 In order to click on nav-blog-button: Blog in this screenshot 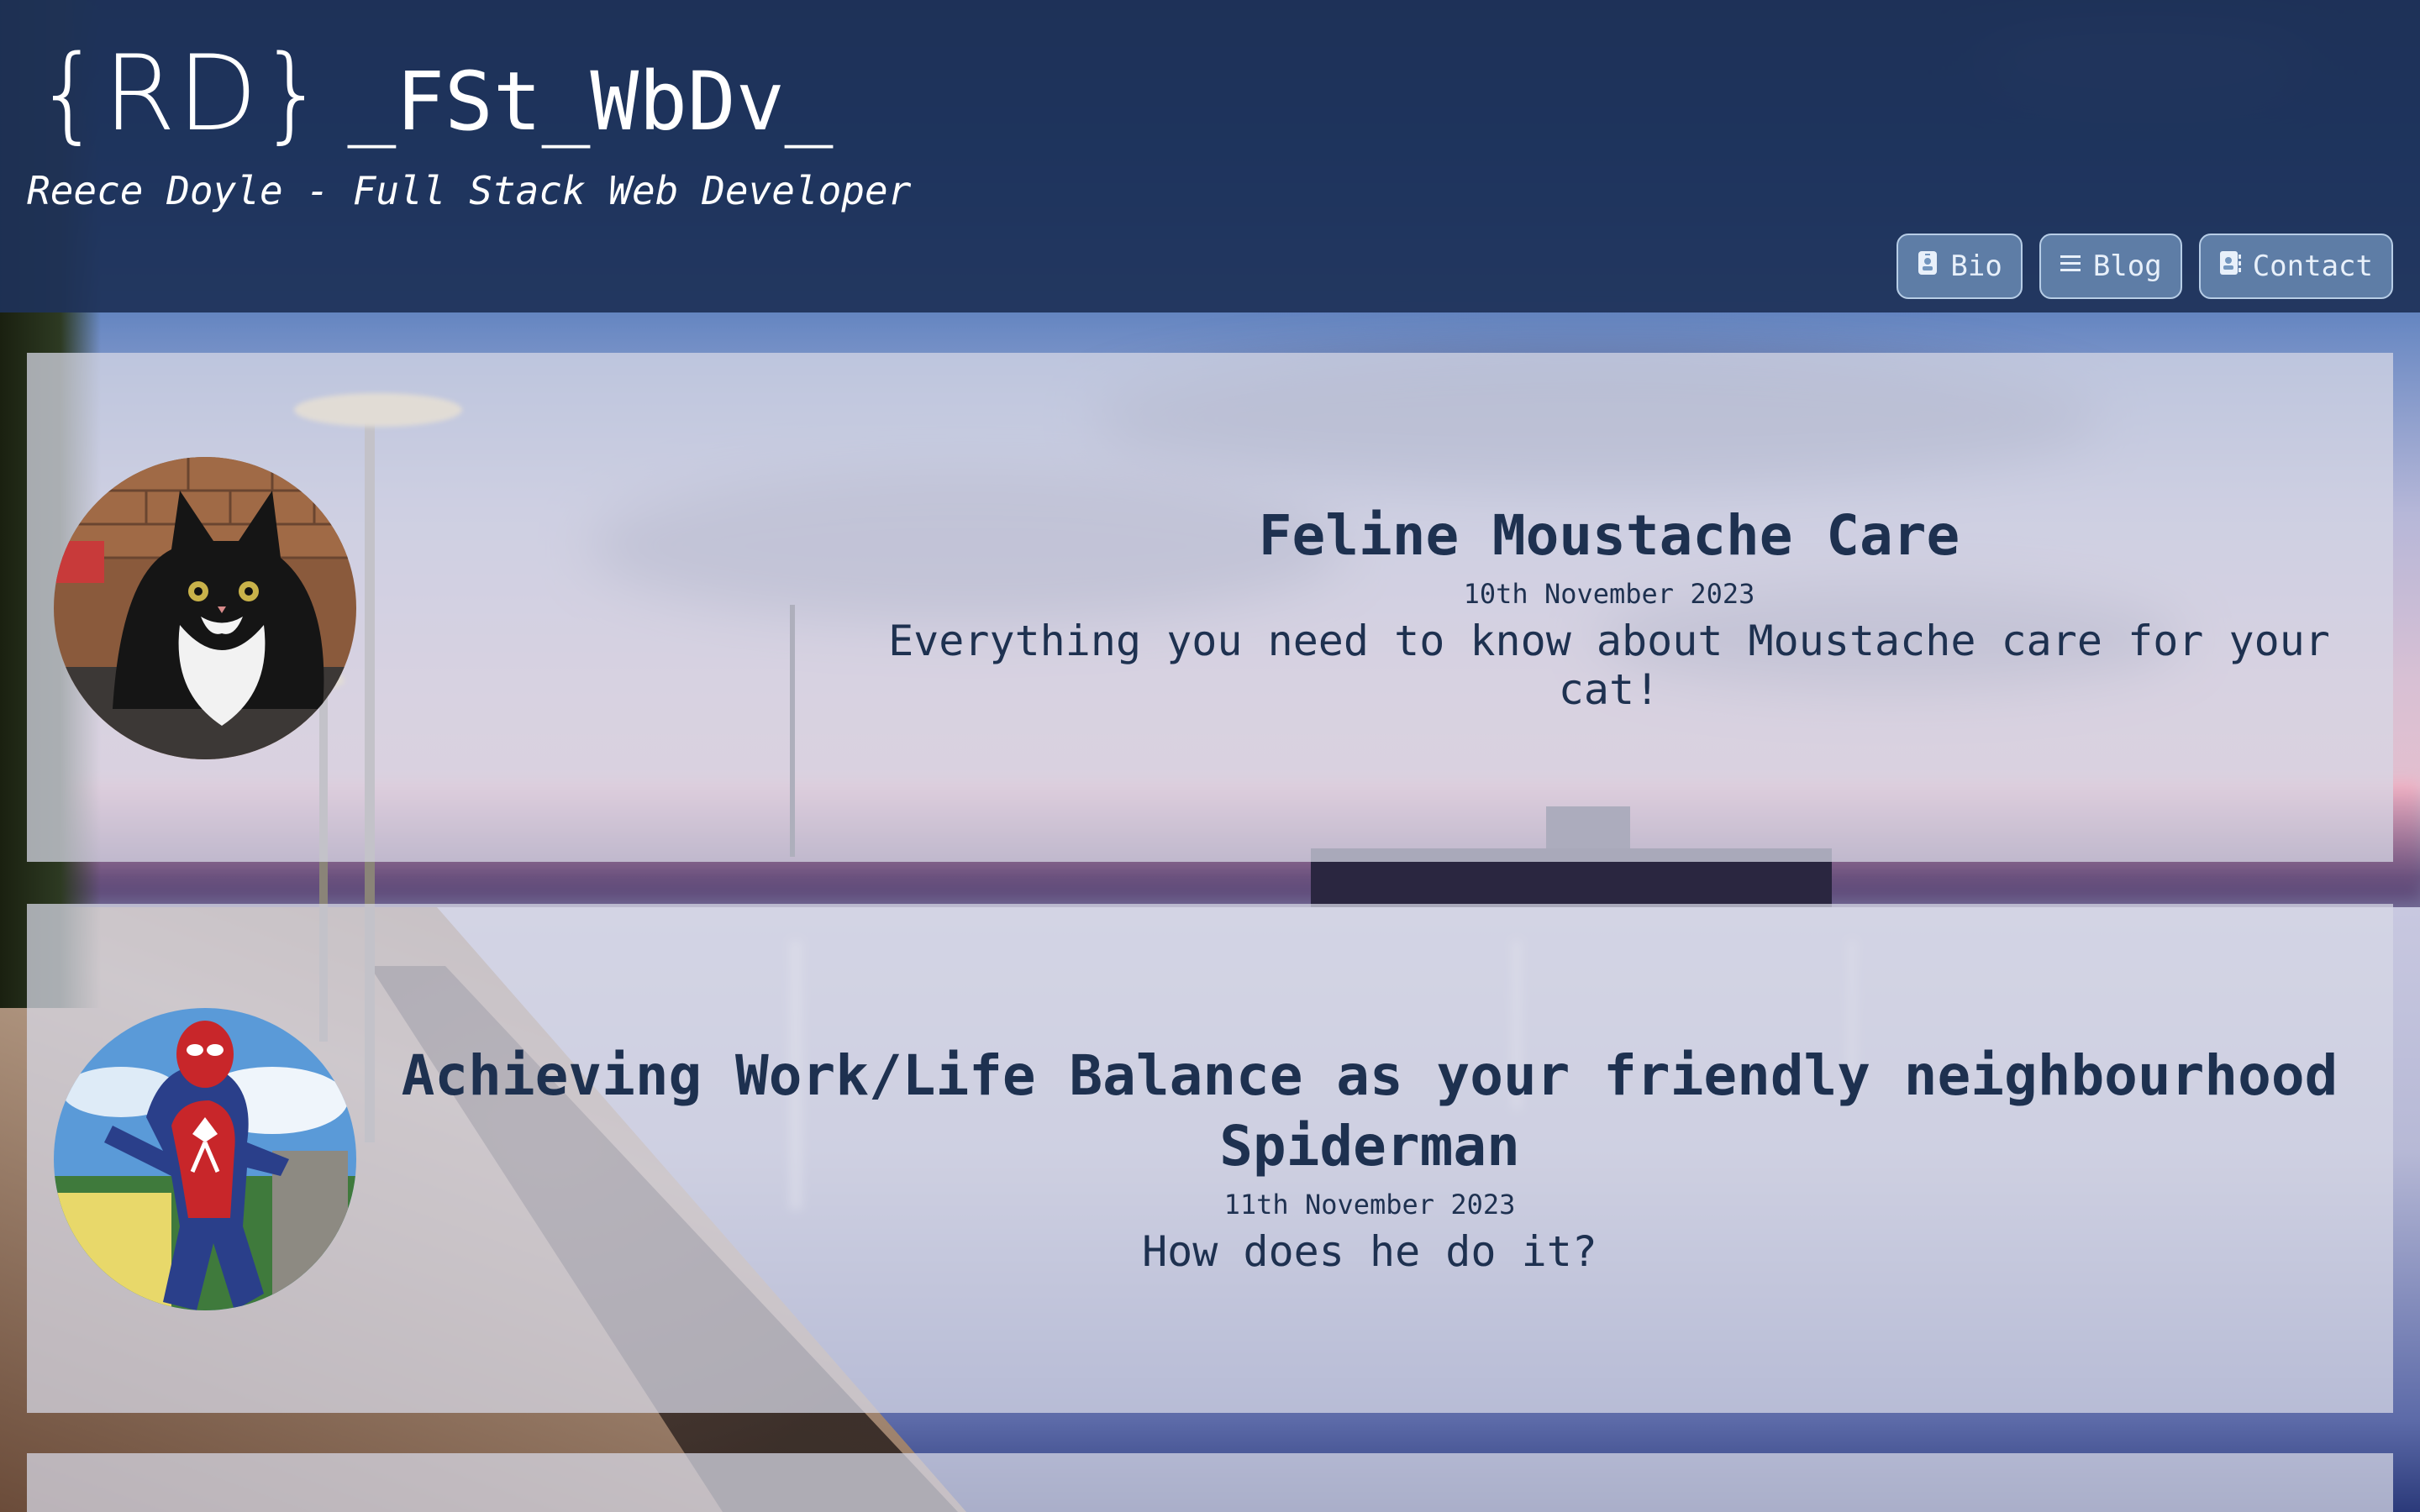, I will do `click(2110, 266)`.